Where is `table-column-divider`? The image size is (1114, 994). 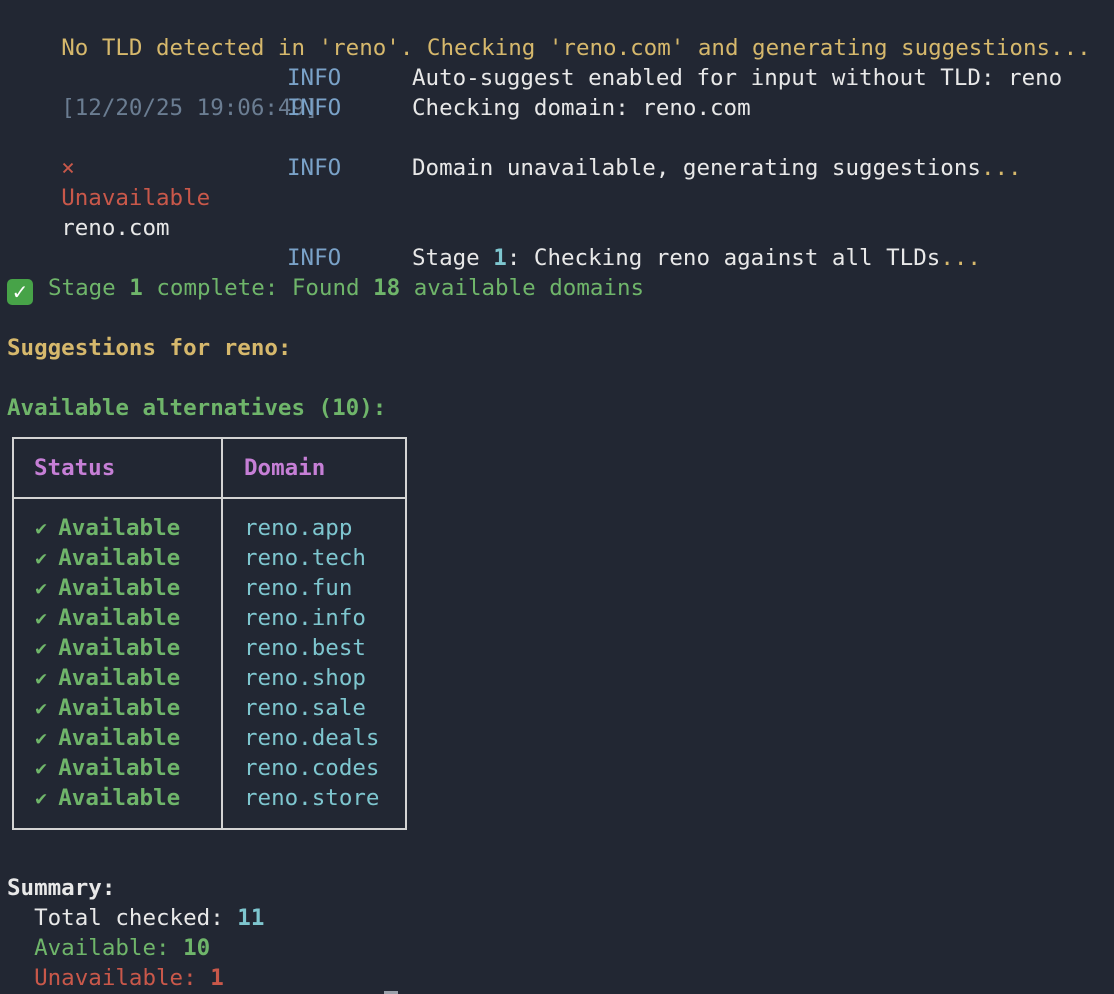
table-column-divider is located at coordinates (222, 633).